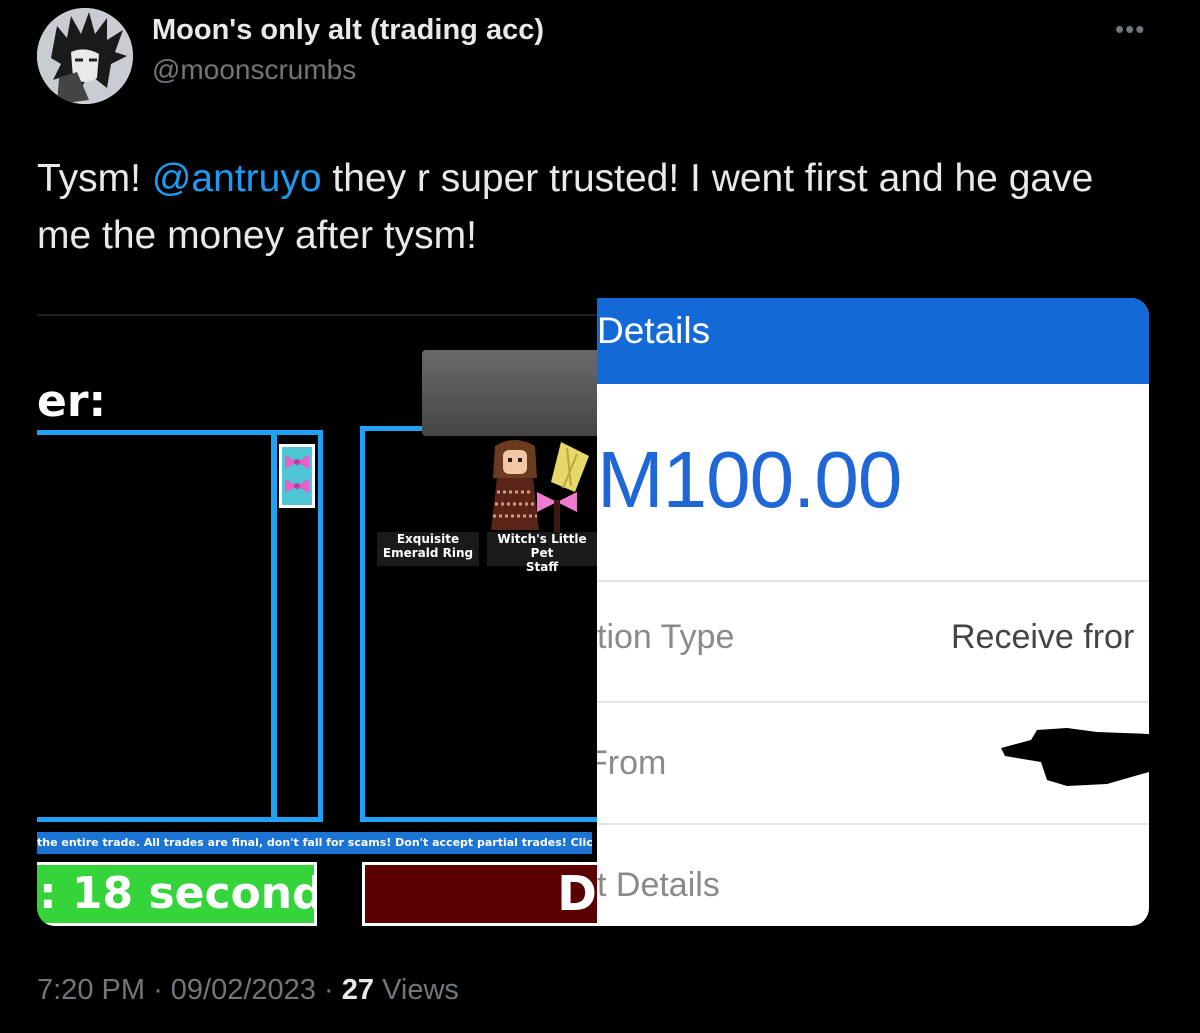 The image size is (1200, 1033). I want to click on more-icon: •••, so click(1130, 29).